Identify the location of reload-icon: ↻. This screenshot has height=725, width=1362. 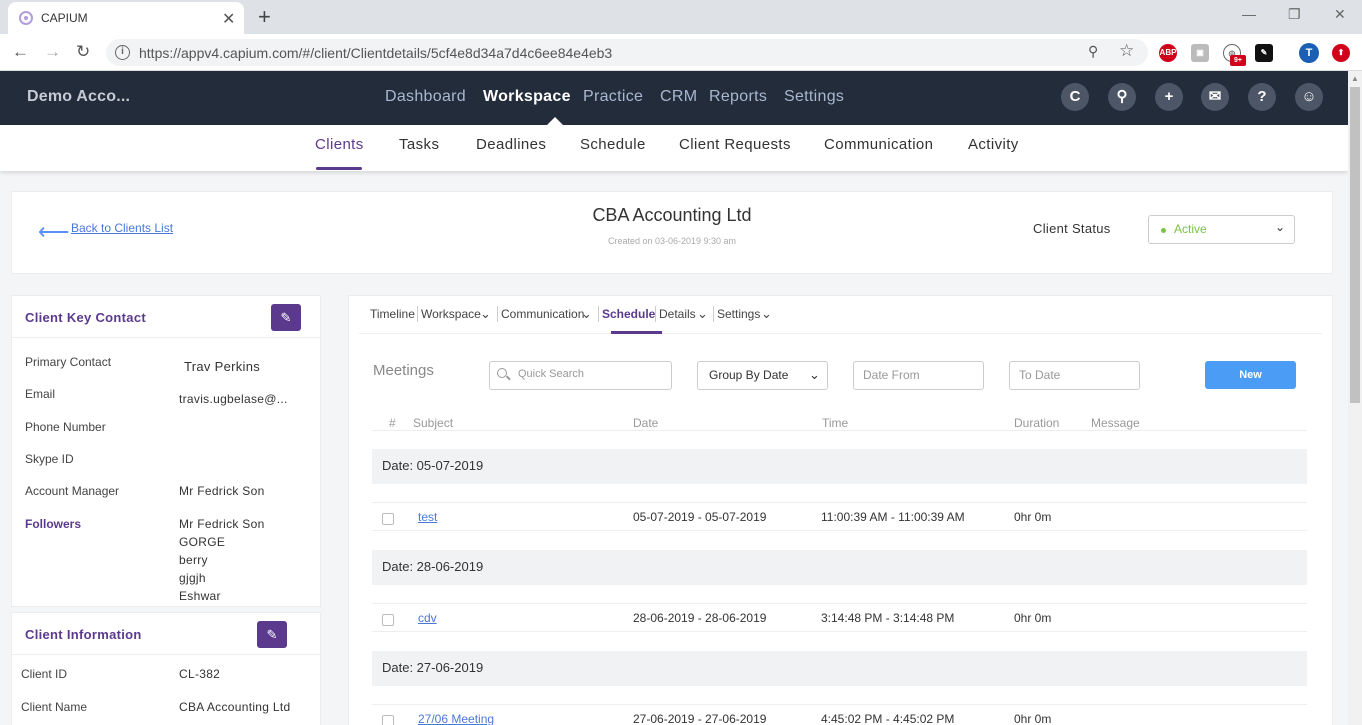
(83, 52).